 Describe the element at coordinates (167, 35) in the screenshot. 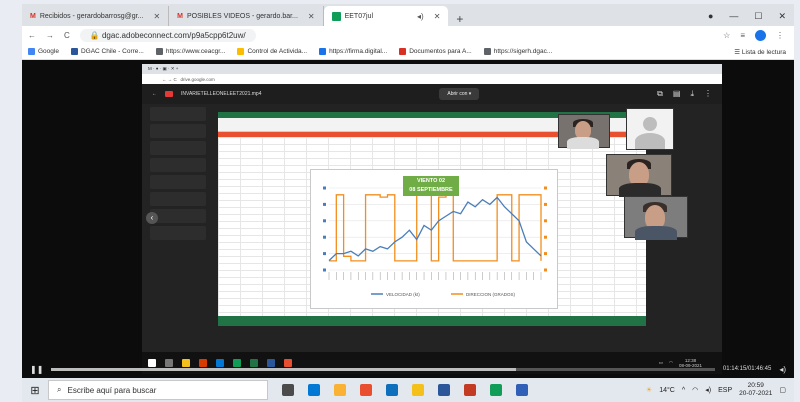

I see `url-input: 🔒 dgac.adobeconnect.com/p9a5cpp6t2uw/` at that location.